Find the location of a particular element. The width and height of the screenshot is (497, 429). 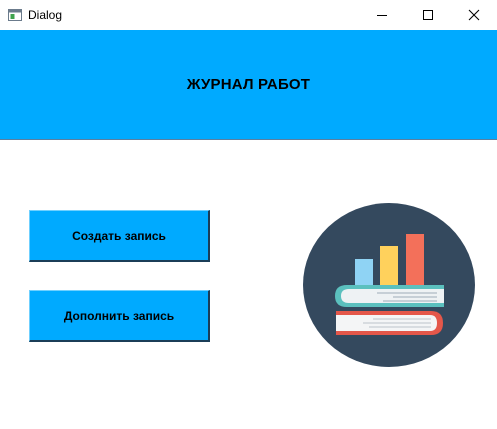

close-button is located at coordinates (474, 15).